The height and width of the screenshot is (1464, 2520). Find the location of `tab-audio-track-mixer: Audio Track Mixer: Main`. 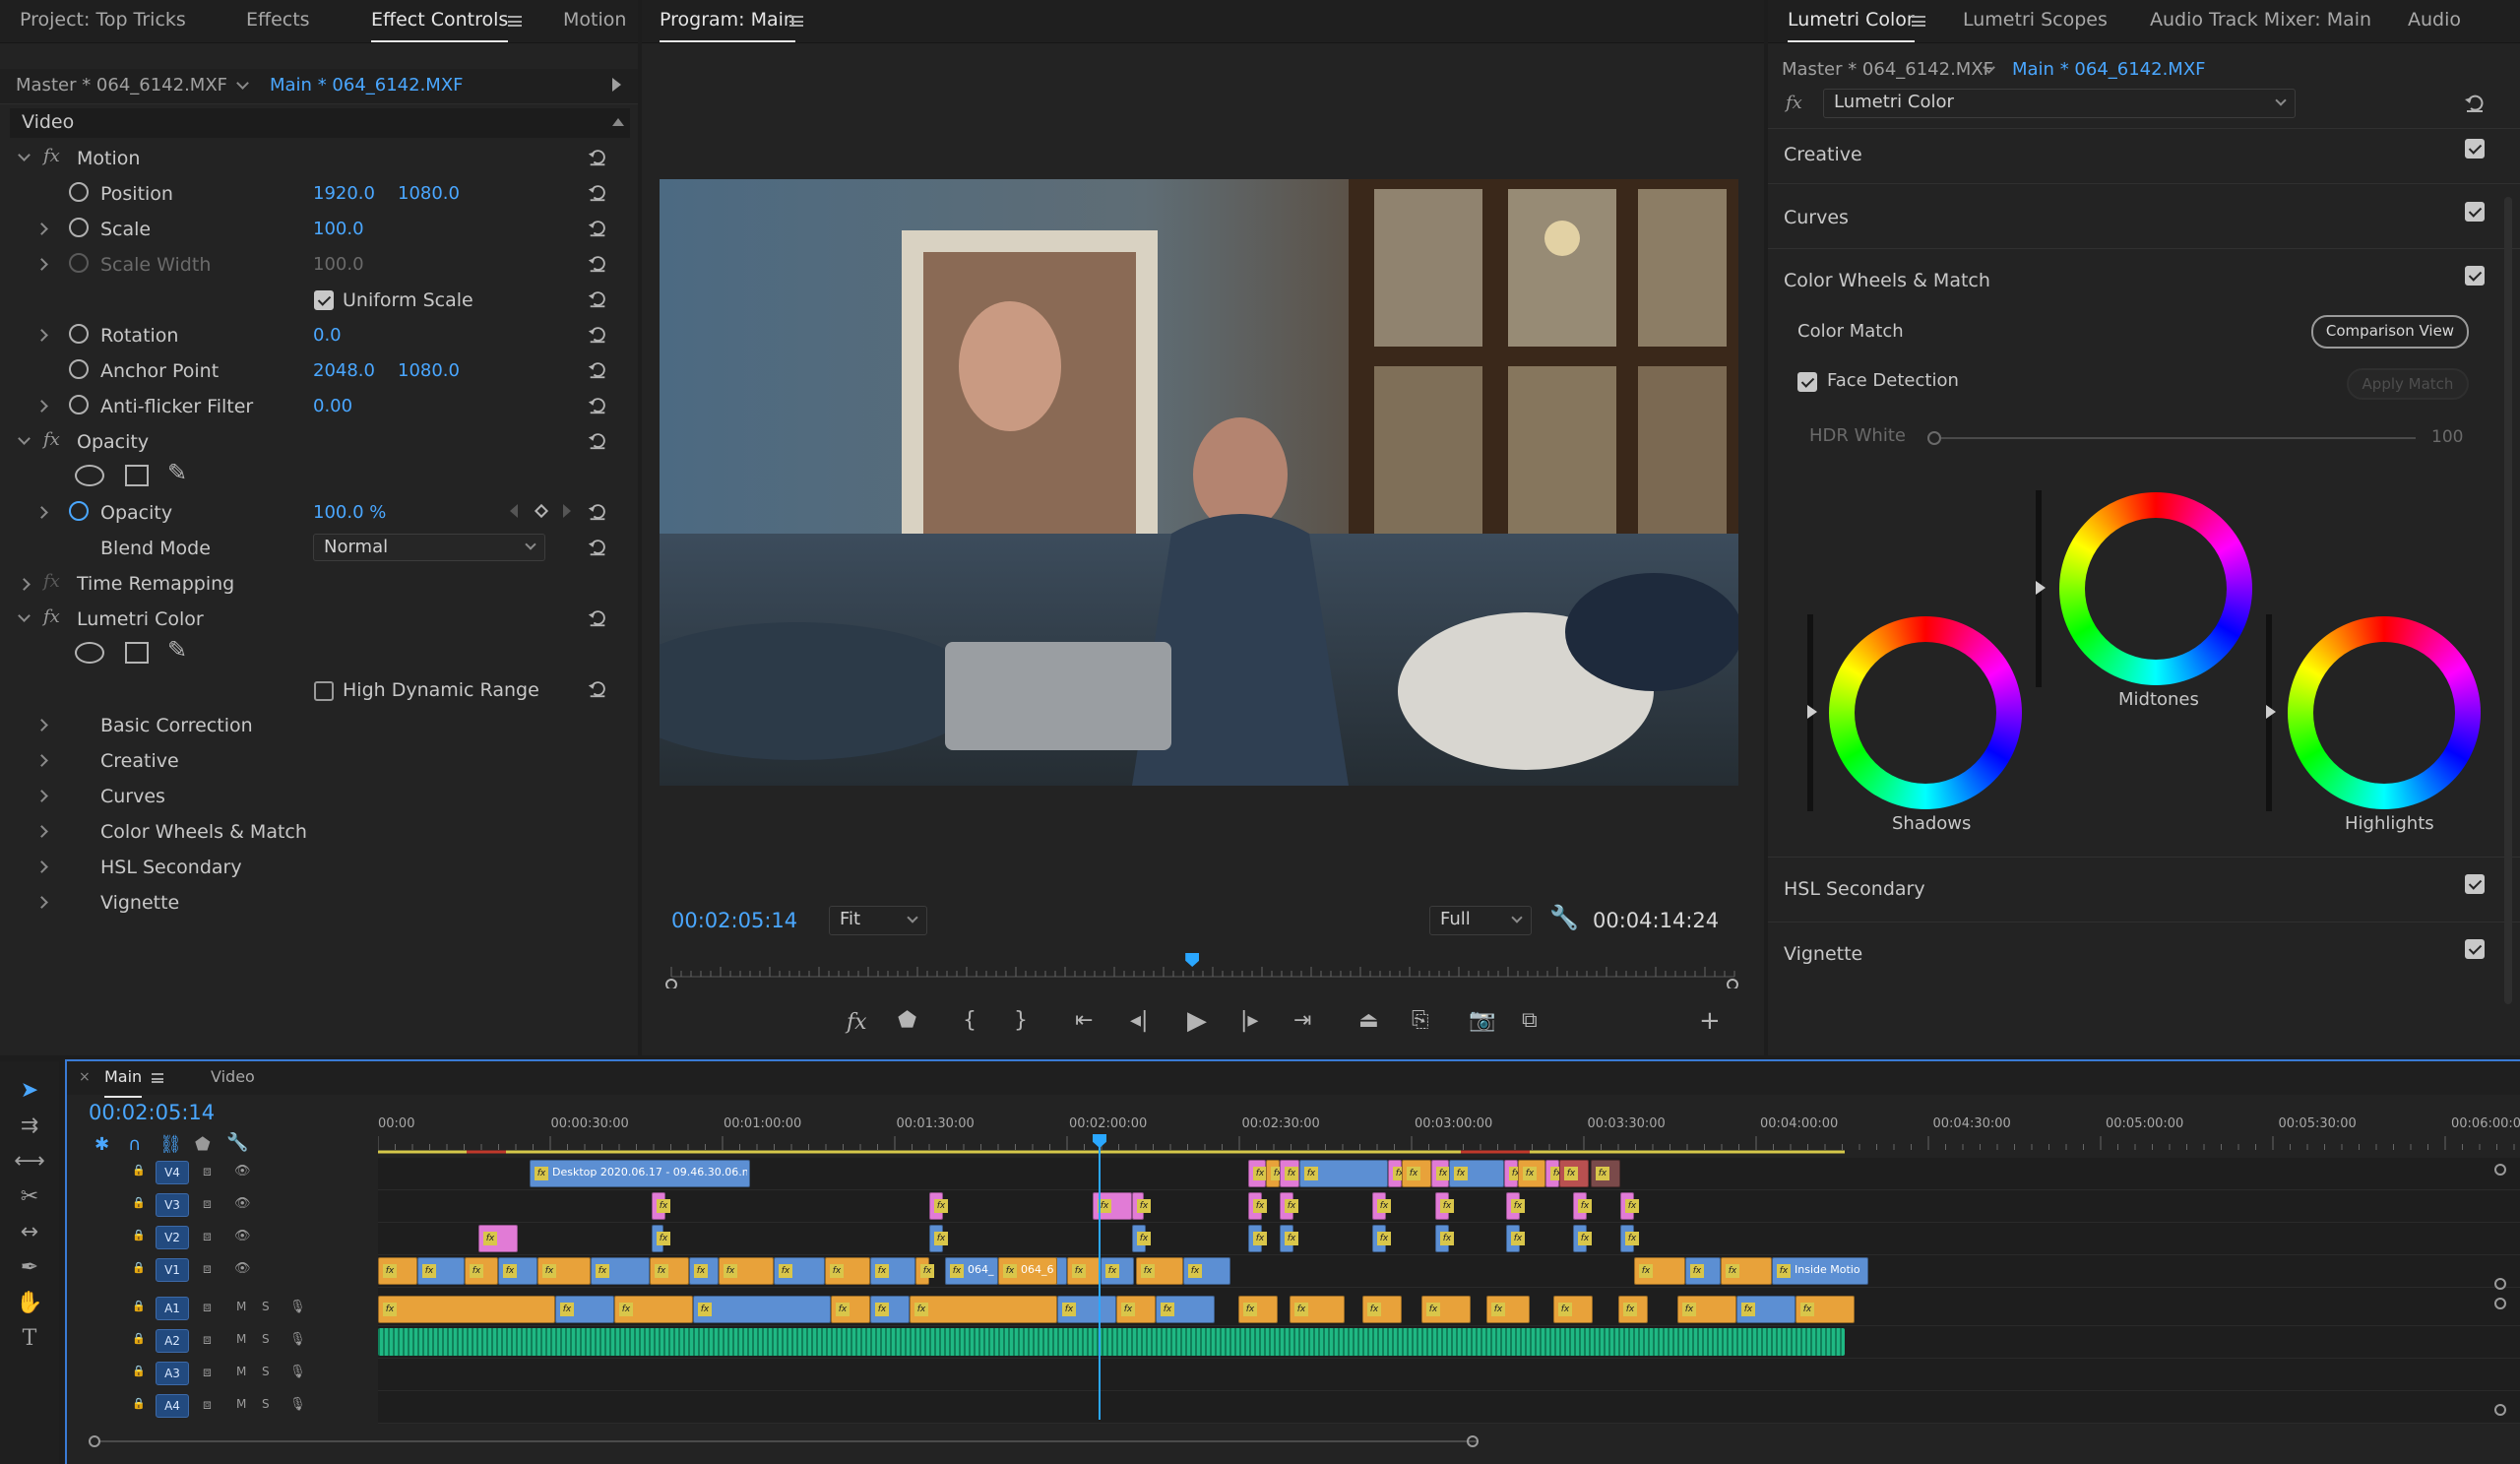

tab-audio-track-mixer: Audio Track Mixer: Main is located at coordinates (2260, 20).